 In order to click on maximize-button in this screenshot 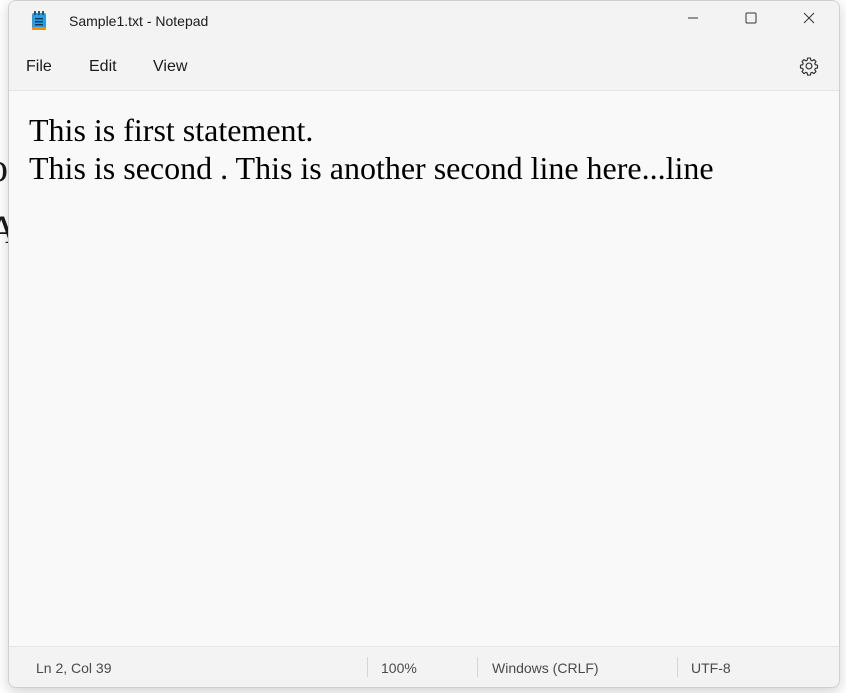, I will do `click(751, 20)`.